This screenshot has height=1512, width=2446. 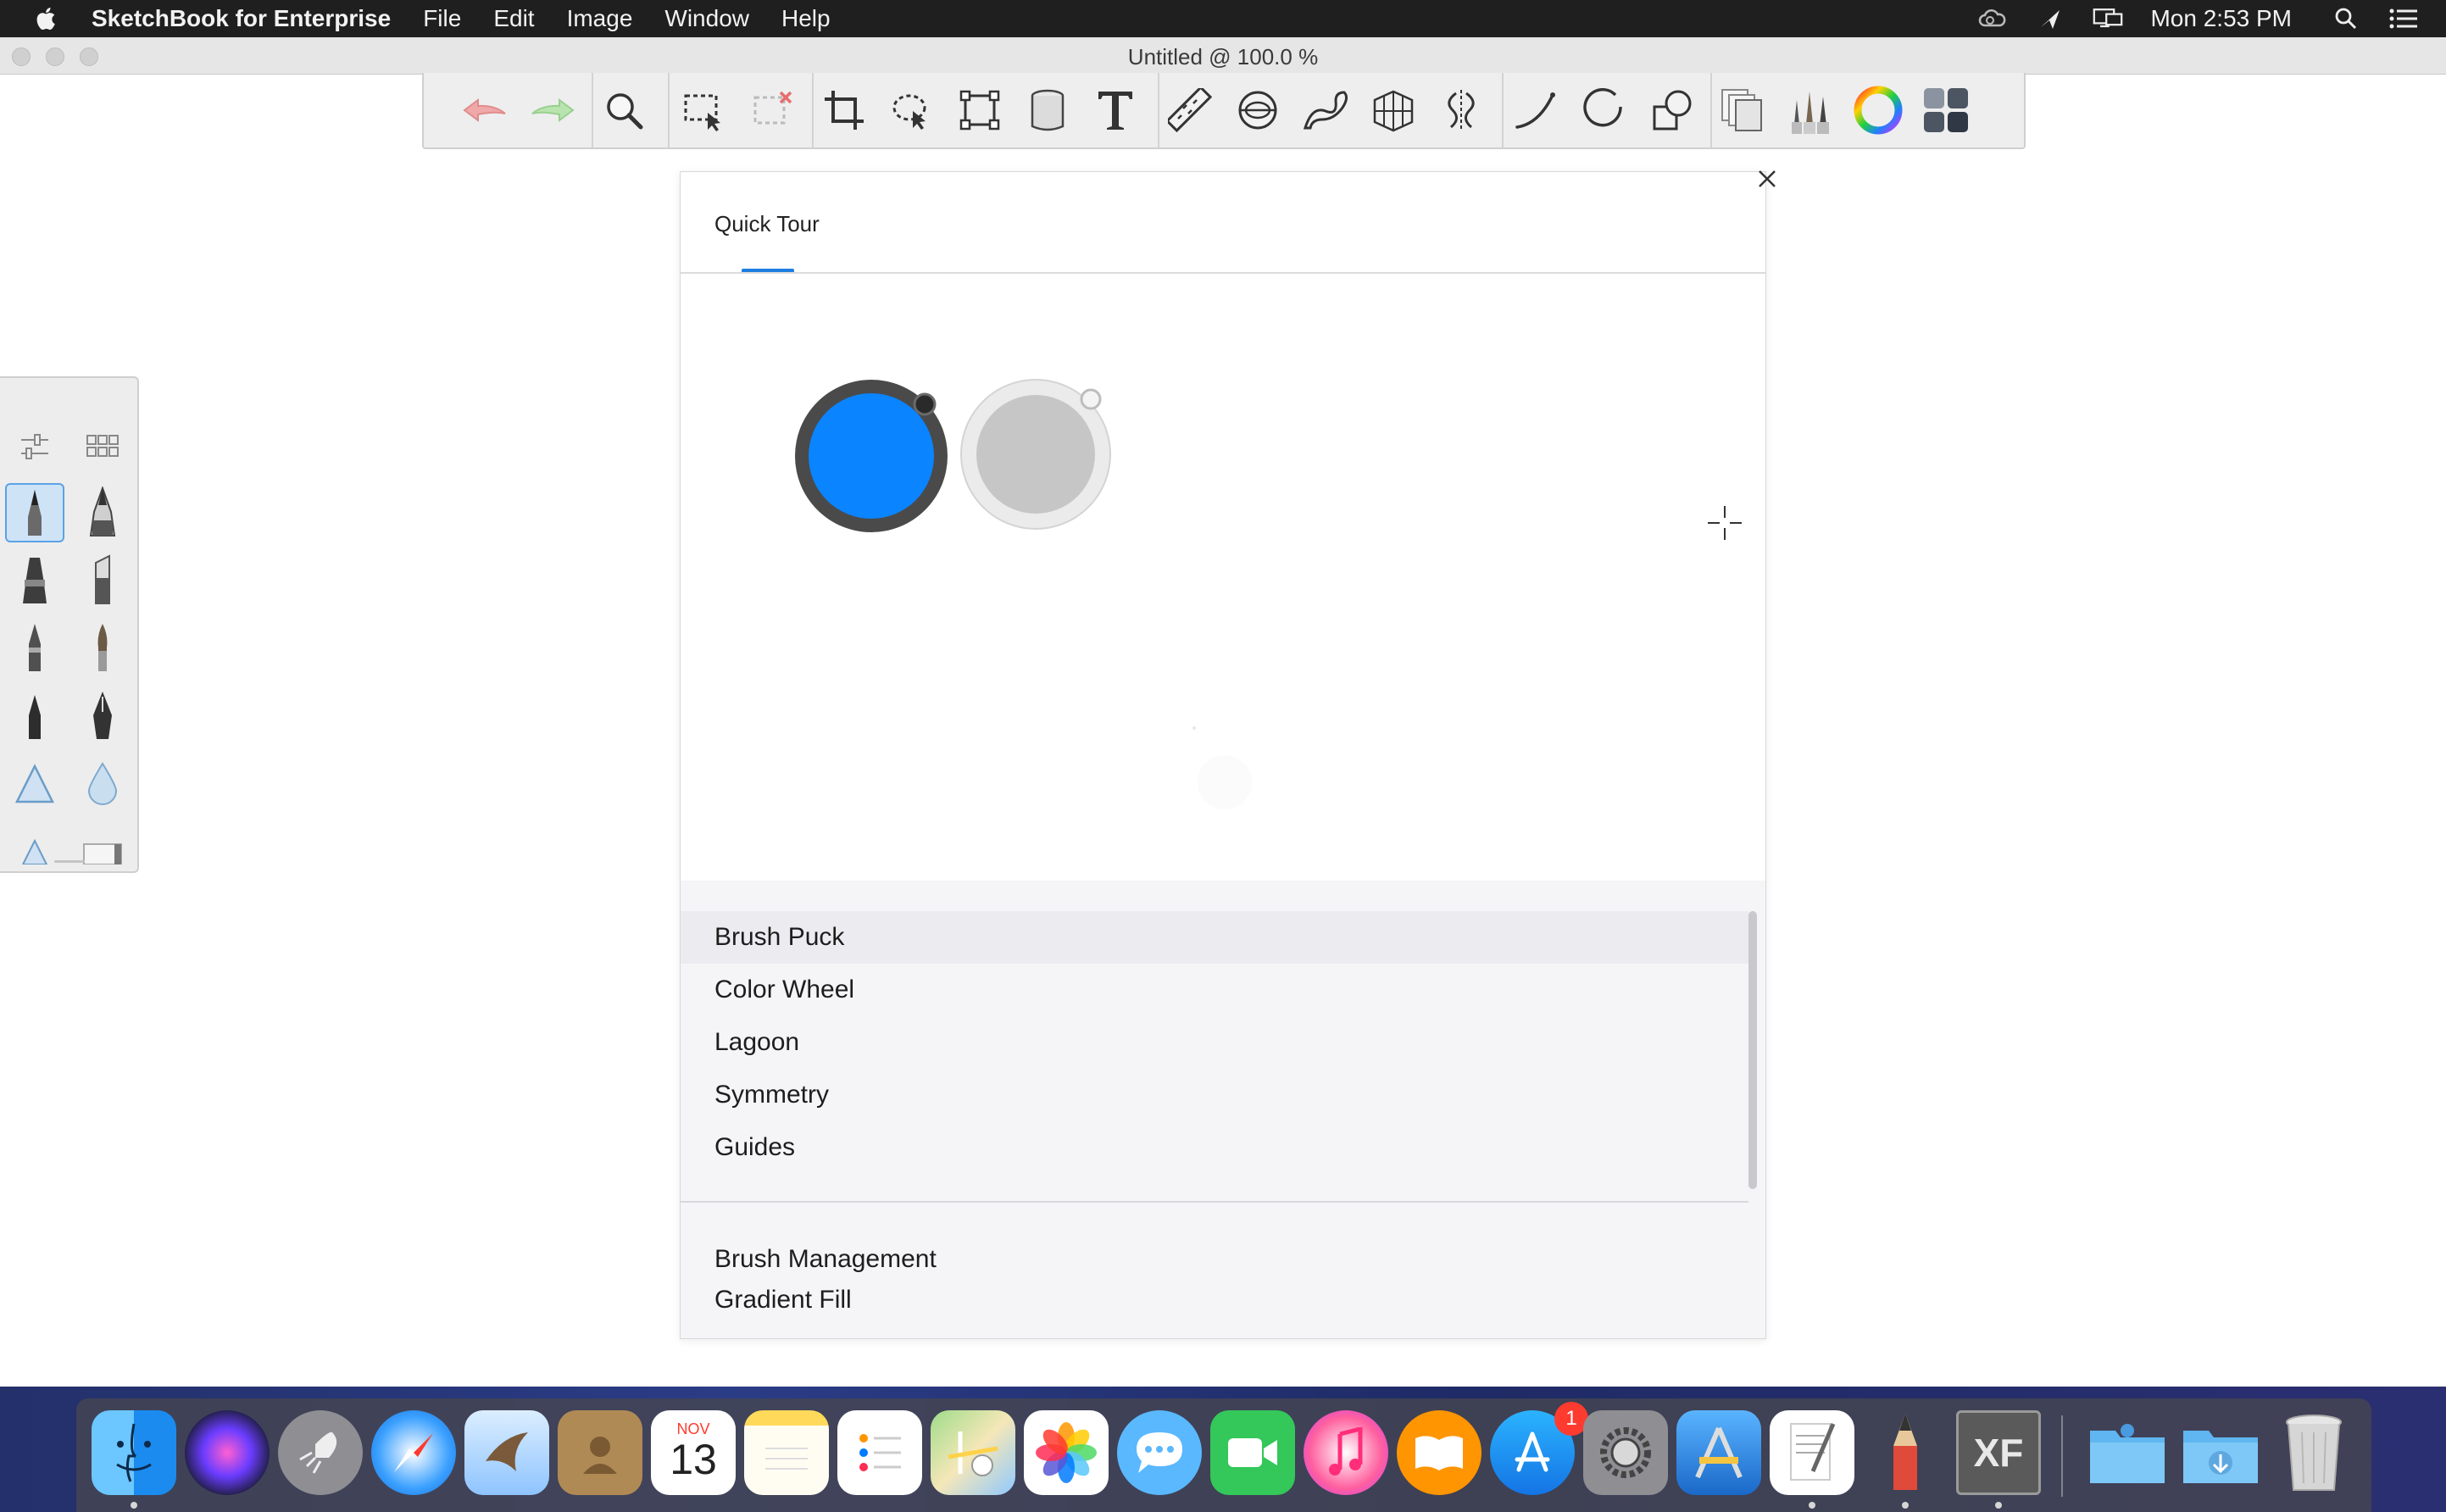 What do you see at coordinates (1214, 1299) in the screenshot?
I see `list-item-gradient-fill: Gradient Fill` at bounding box center [1214, 1299].